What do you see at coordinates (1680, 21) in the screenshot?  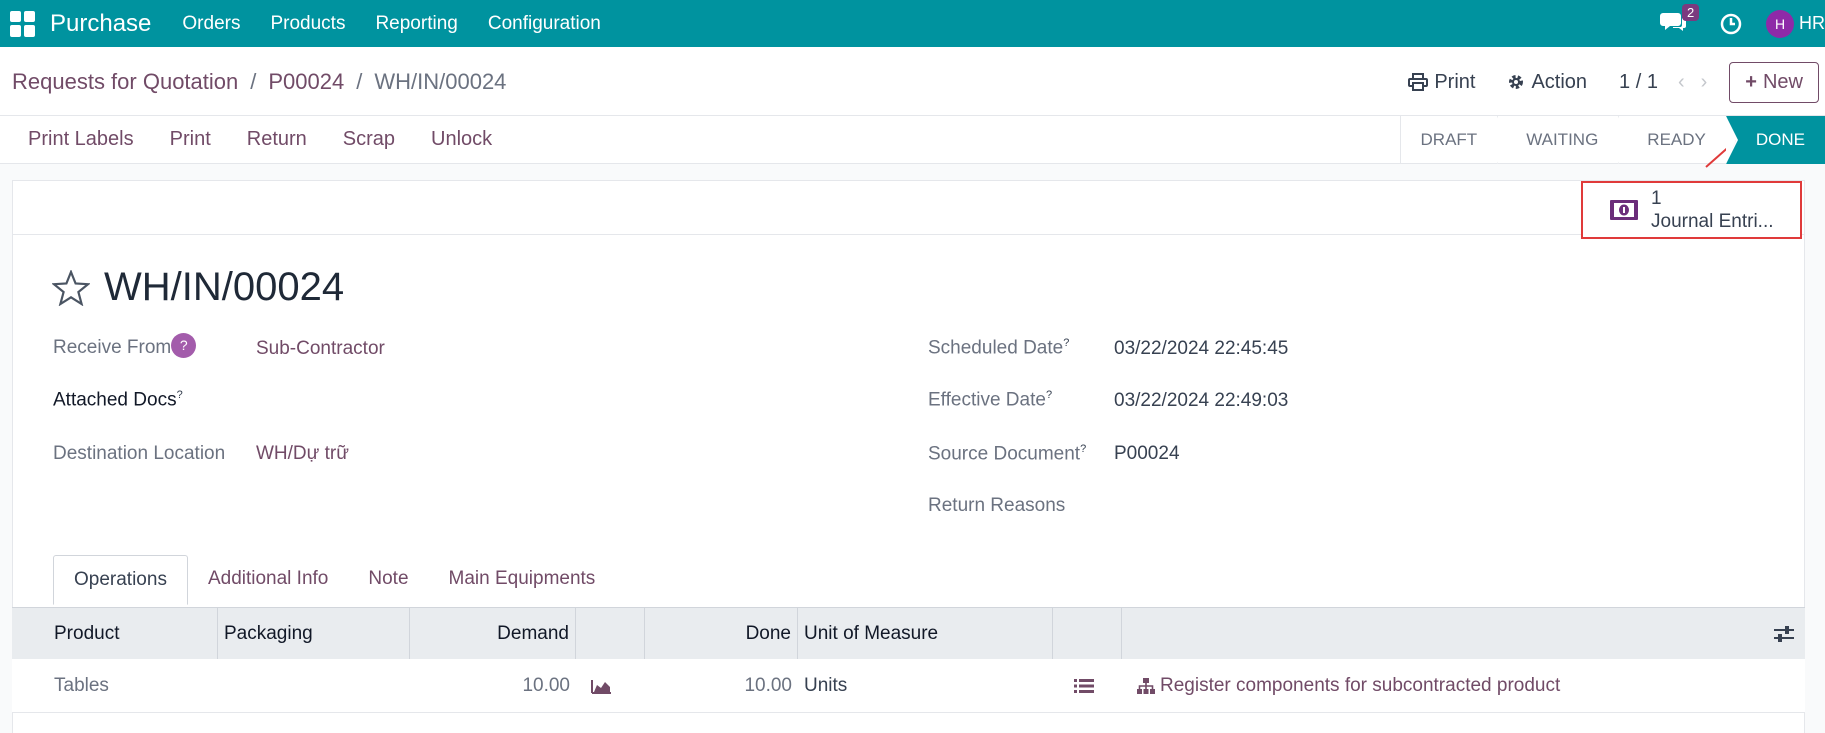 I see `messages-button: 2` at bounding box center [1680, 21].